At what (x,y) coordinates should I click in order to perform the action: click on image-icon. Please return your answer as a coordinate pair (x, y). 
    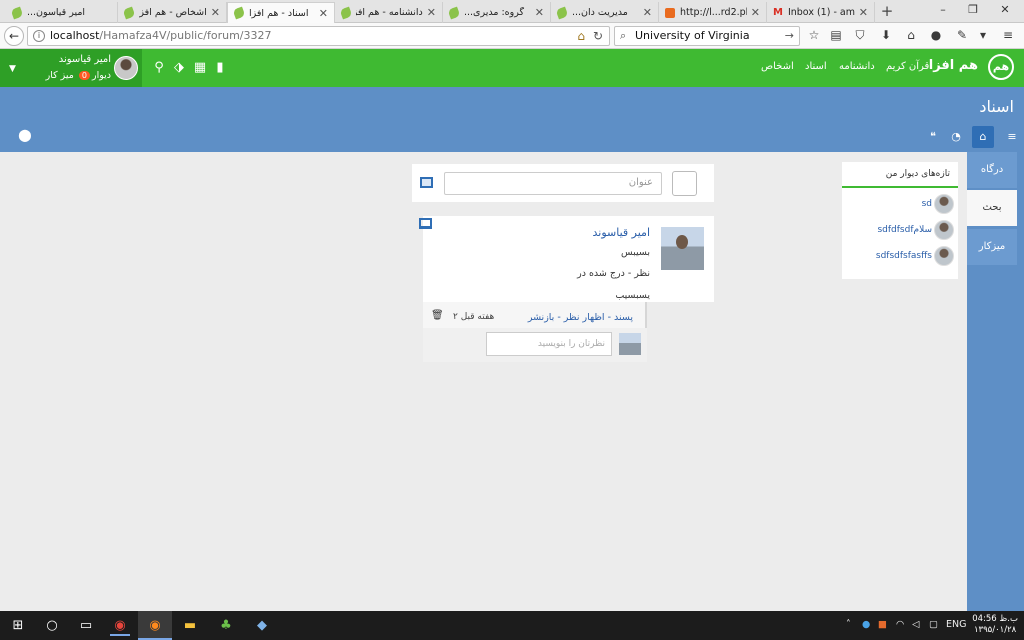
    Looking at the image, I should click on (426, 182).